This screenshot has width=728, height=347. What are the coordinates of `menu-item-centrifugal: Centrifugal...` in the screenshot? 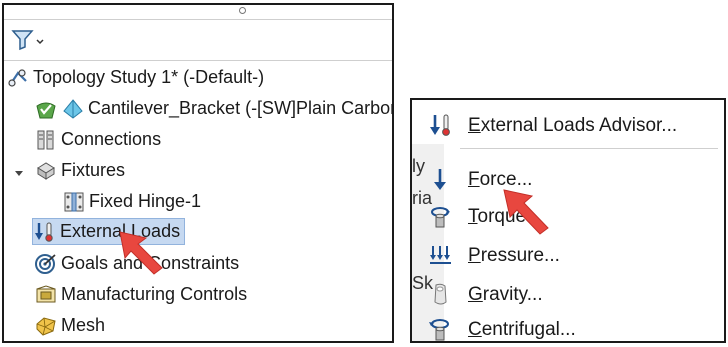 It's located at (502, 328).